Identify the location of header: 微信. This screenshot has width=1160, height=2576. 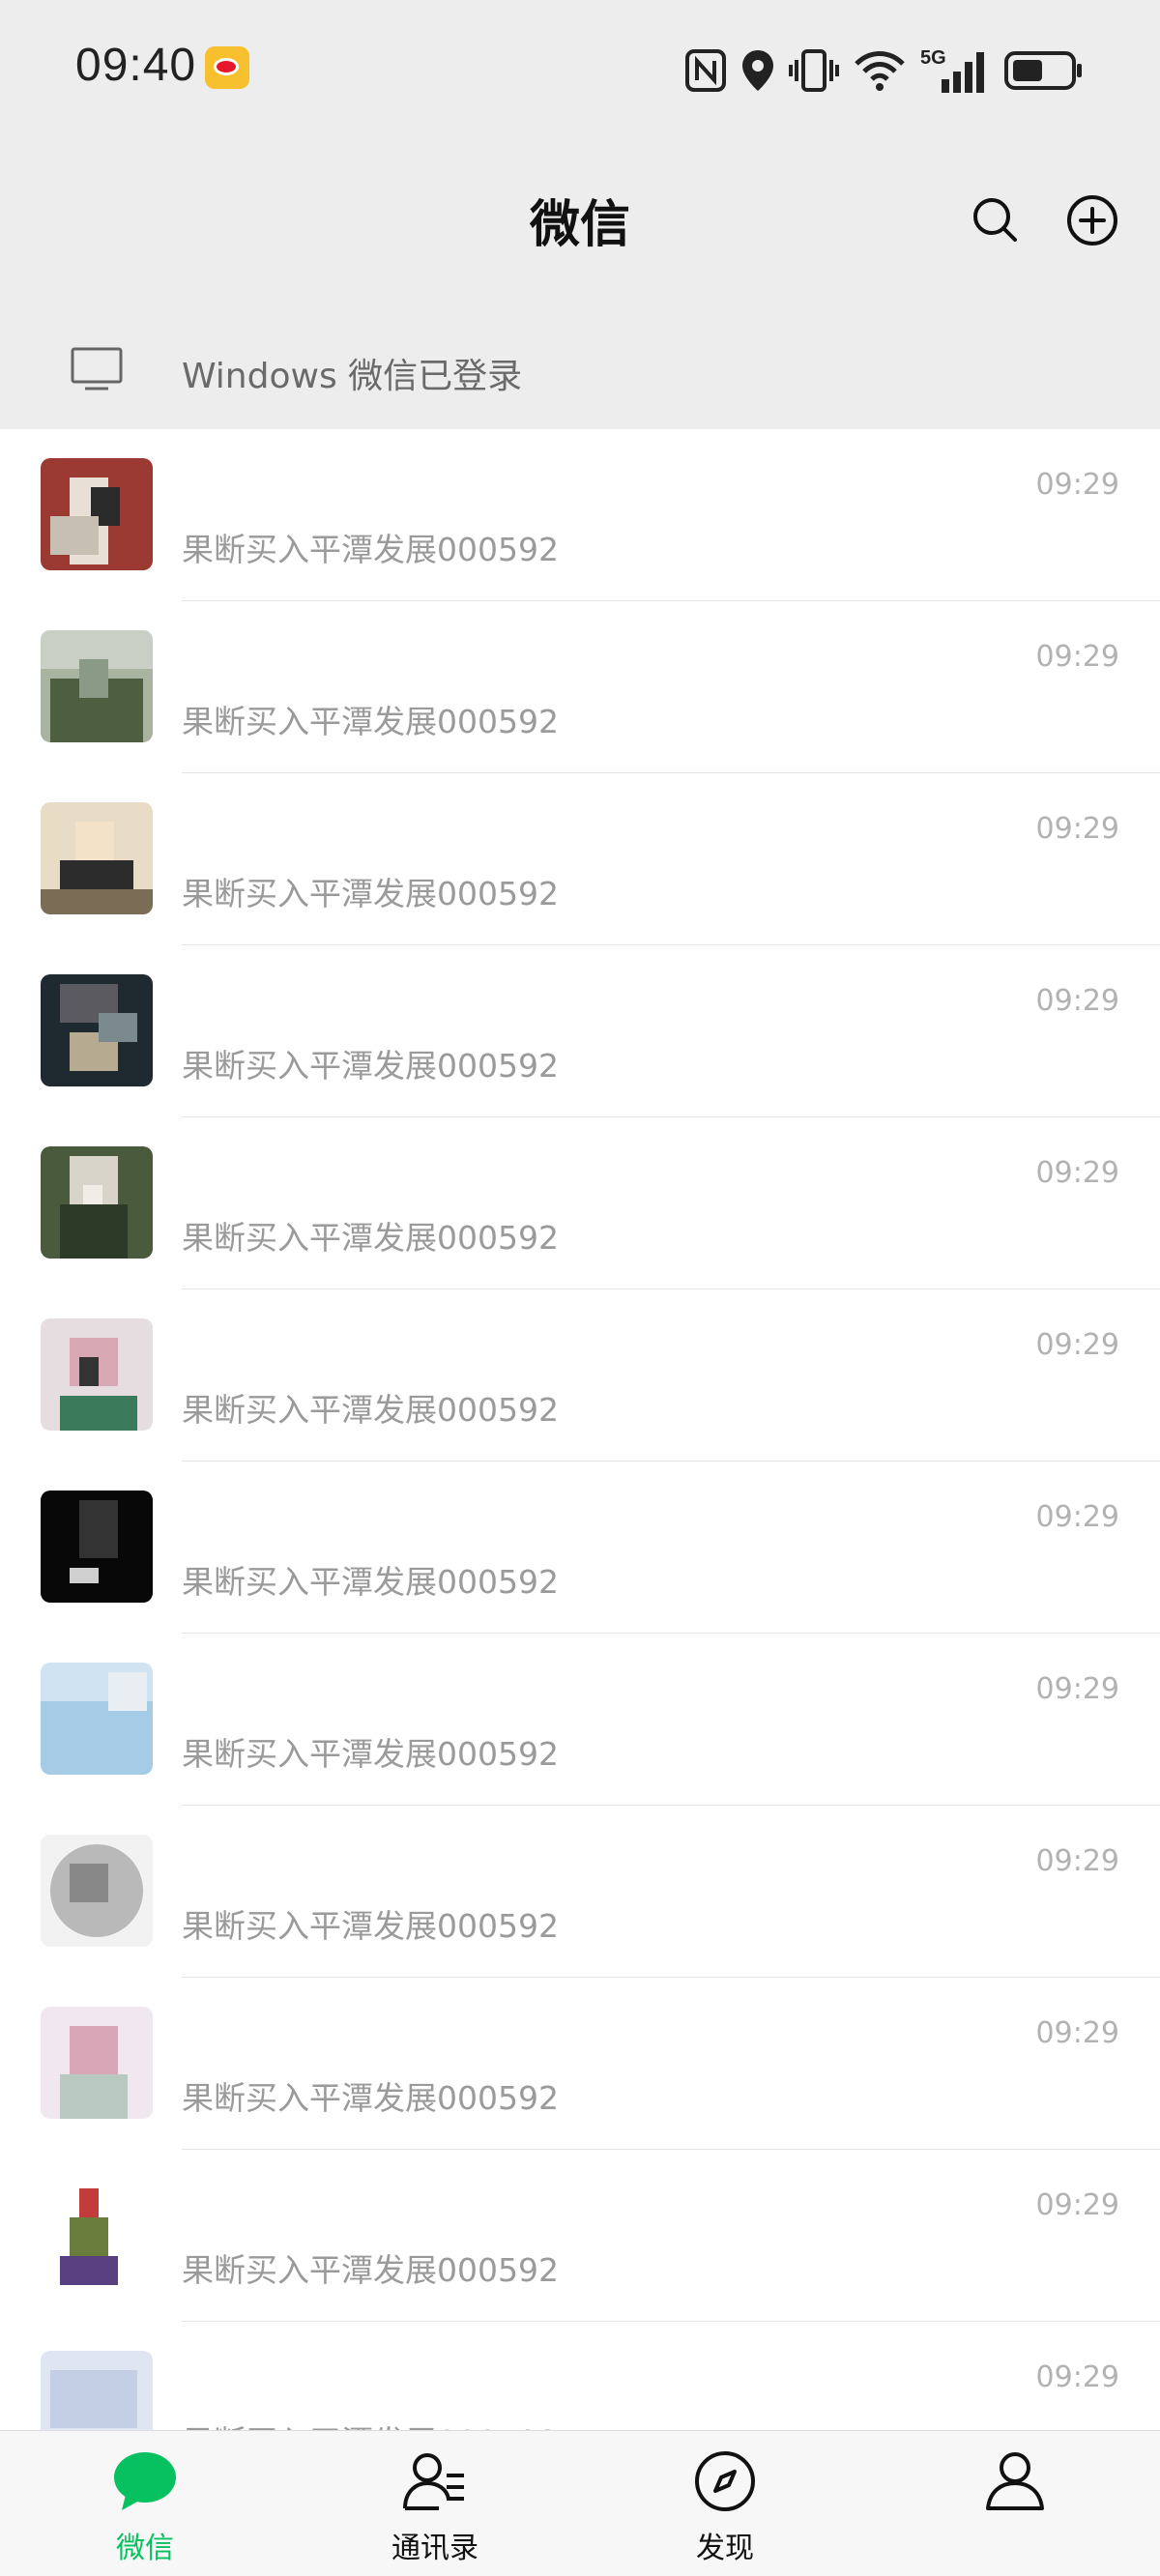
(580, 225).